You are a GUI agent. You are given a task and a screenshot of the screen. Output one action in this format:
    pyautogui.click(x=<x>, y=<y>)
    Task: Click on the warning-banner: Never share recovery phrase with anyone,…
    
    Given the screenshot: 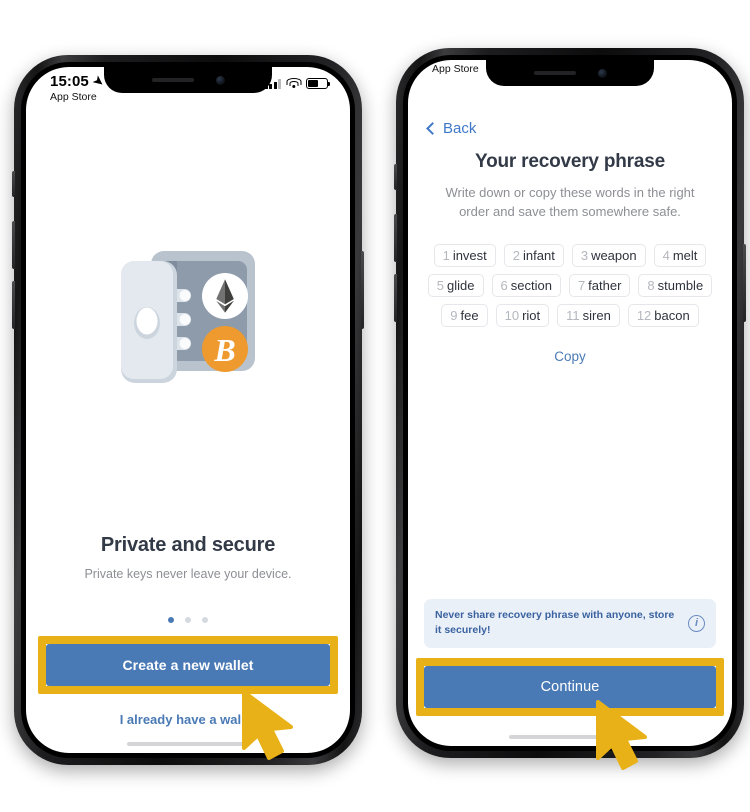 What is the action you would take?
    pyautogui.click(x=570, y=623)
    